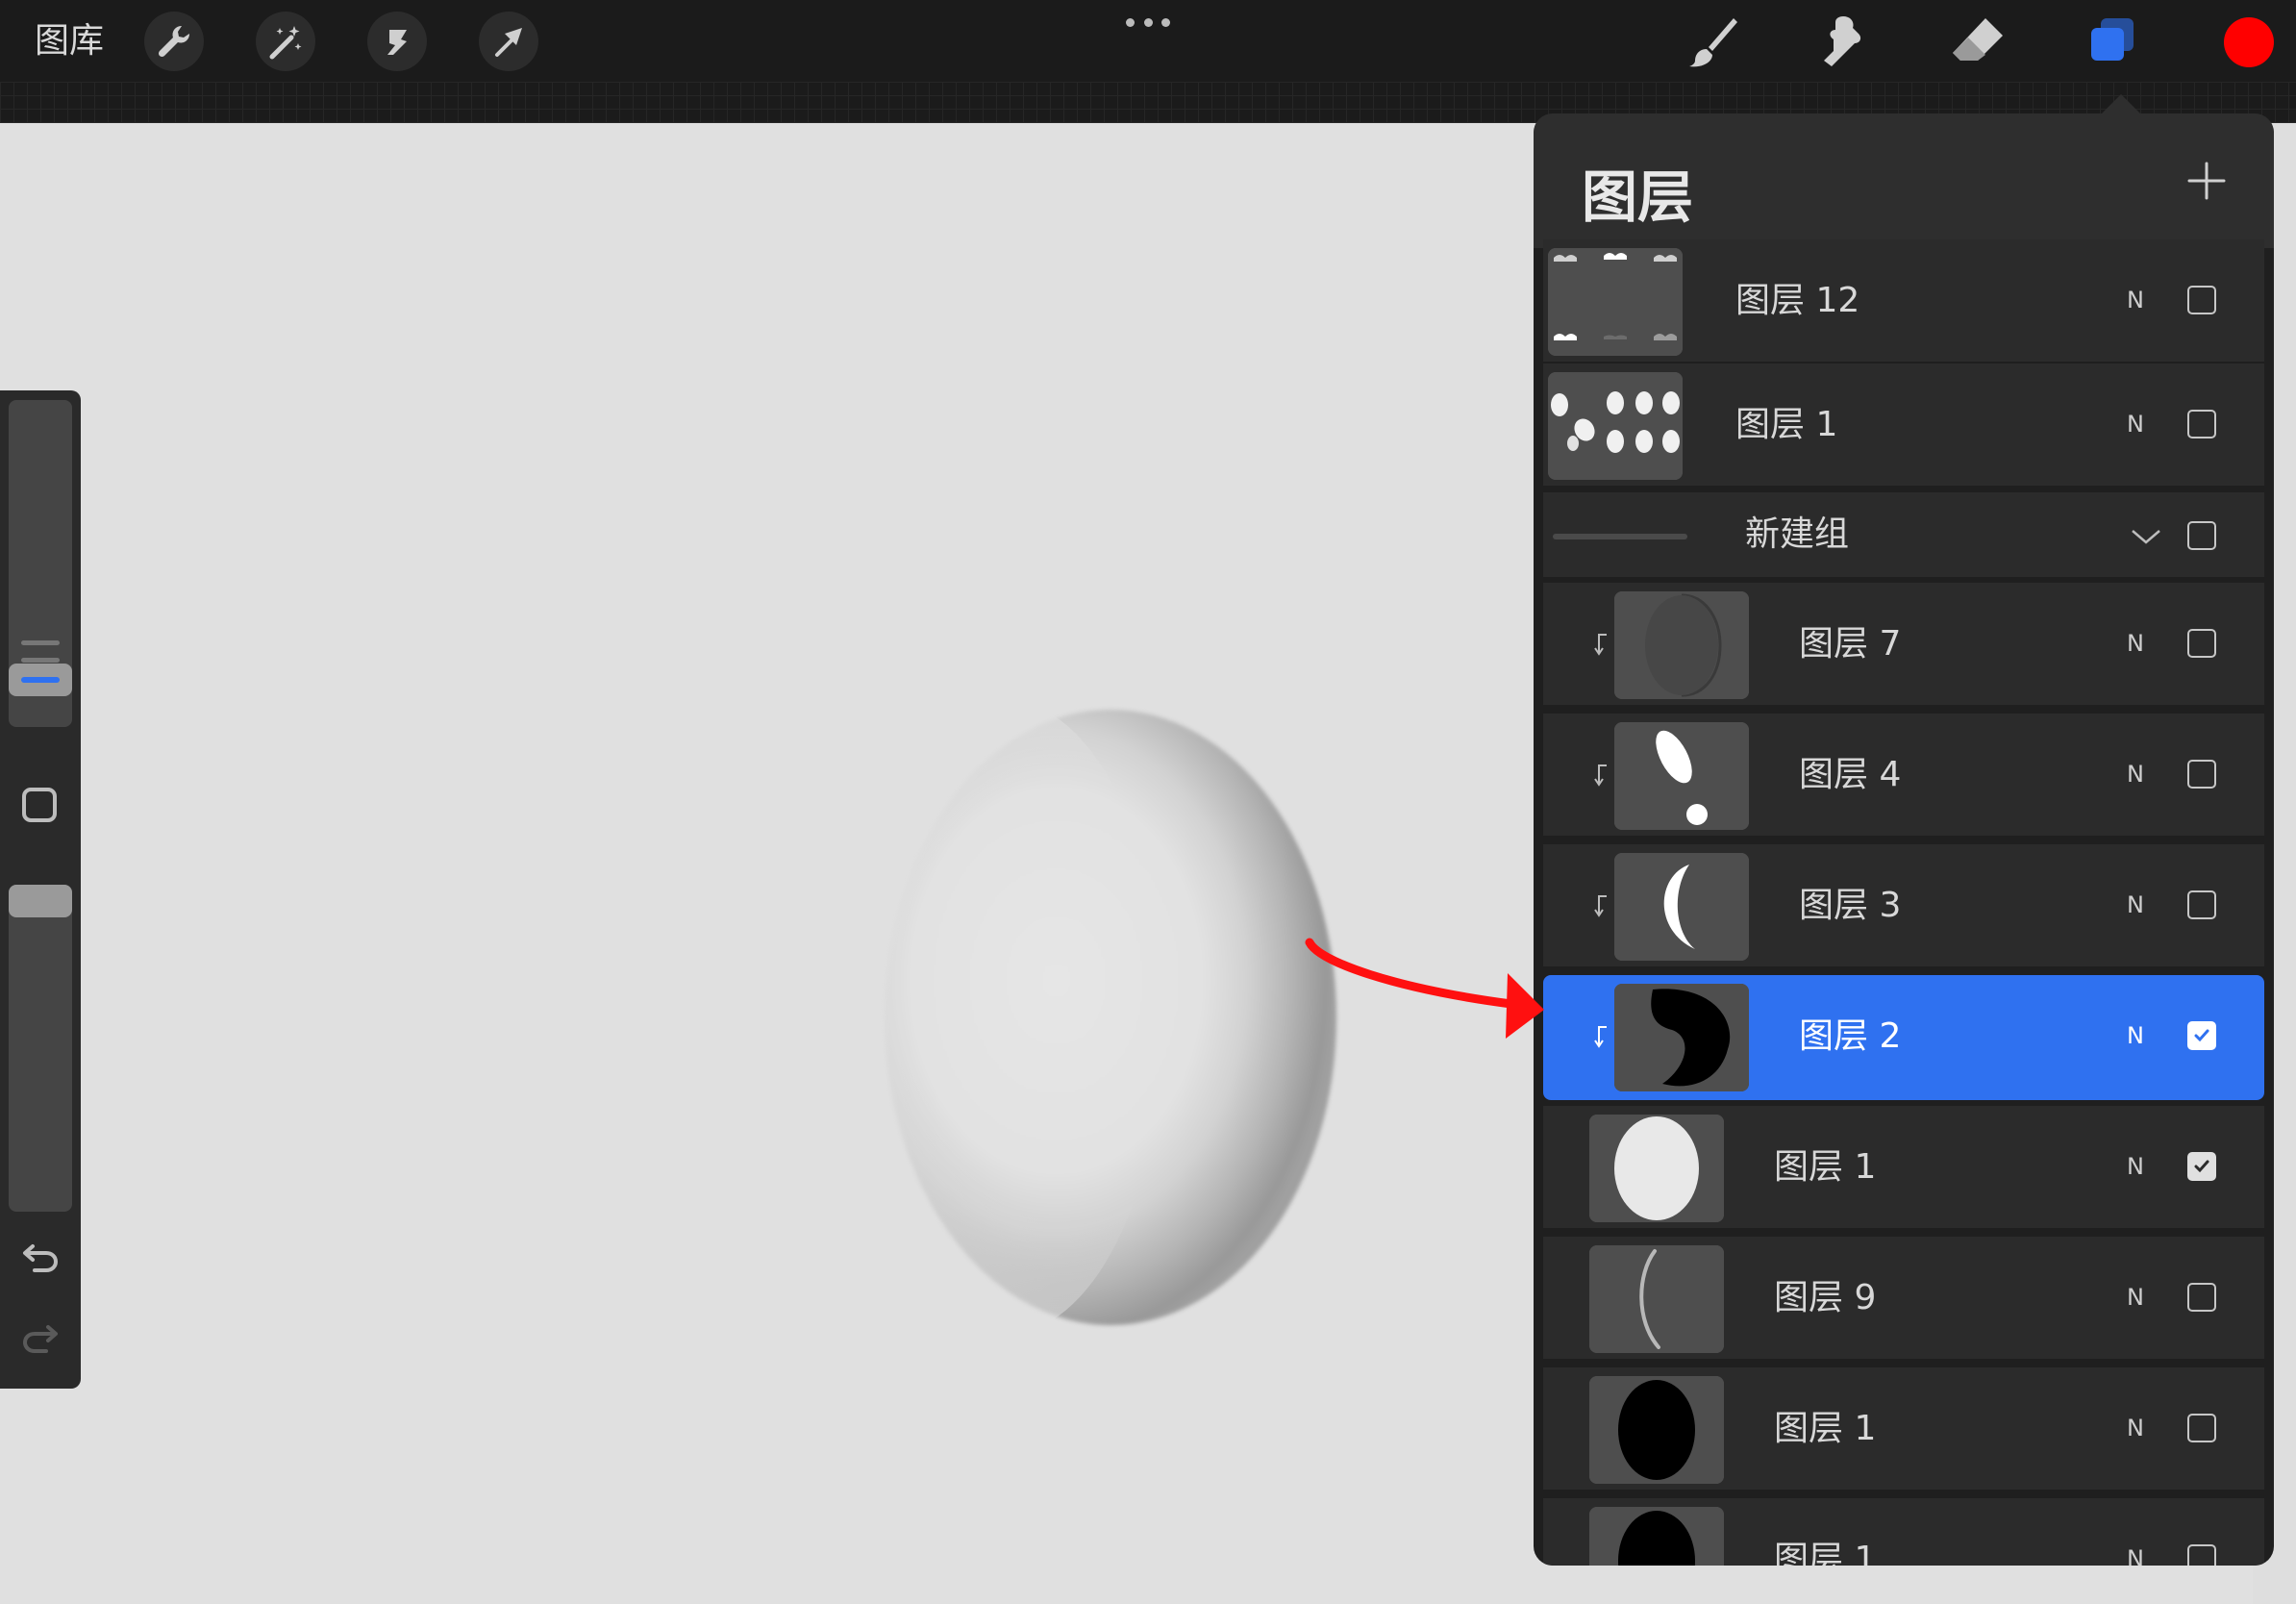 This screenshot has width=2296, height=1604. Describe the element at coordinates (40, 901) in the screenshot. I see `opacity-thumb` at that location.